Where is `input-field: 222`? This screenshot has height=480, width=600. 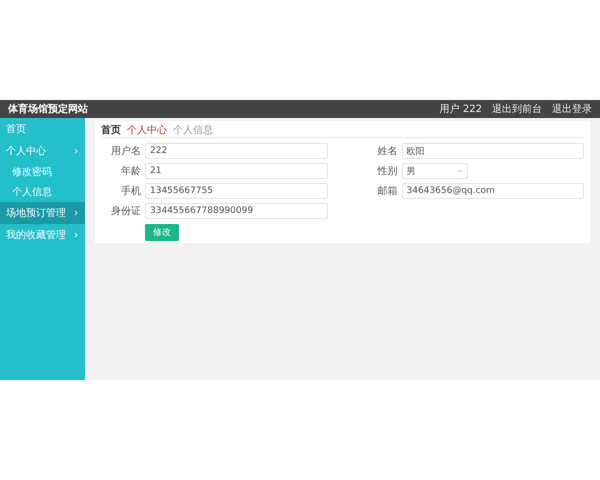
input-field: 222 is located at coordinates (236, 151).